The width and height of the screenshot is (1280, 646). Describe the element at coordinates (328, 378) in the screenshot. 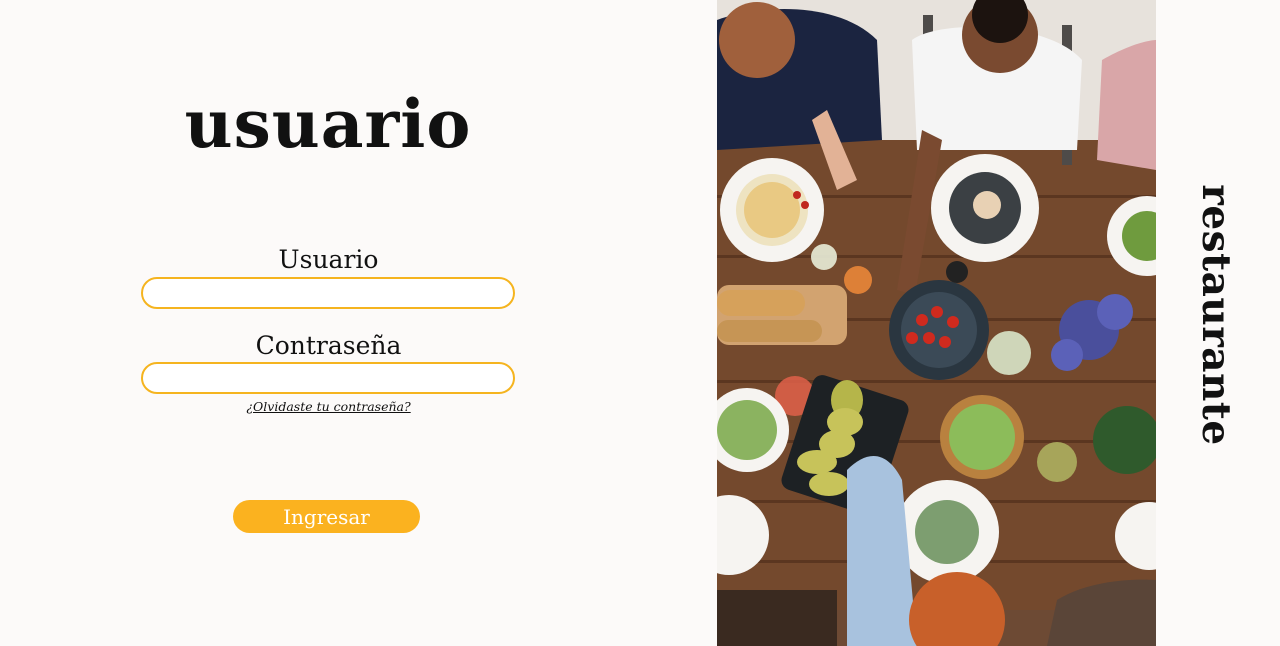

I see `password-input` at that location.